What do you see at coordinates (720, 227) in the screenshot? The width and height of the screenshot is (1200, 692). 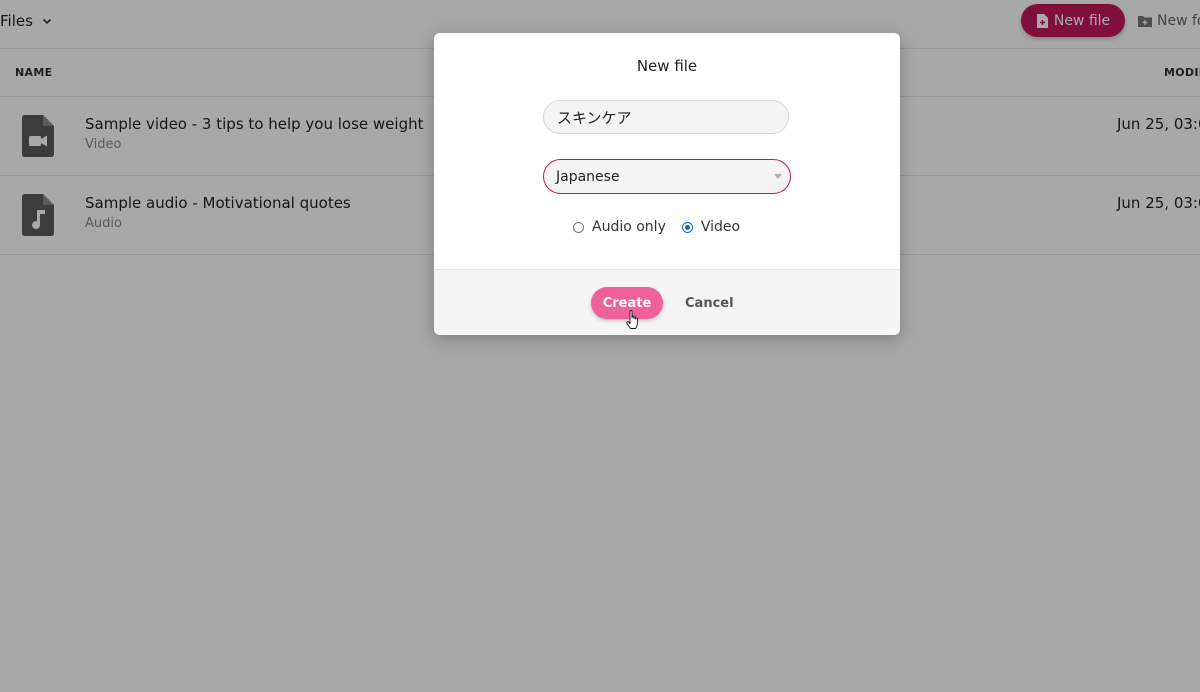 I see `radio-label: Video` at bounding box center [720, 227].